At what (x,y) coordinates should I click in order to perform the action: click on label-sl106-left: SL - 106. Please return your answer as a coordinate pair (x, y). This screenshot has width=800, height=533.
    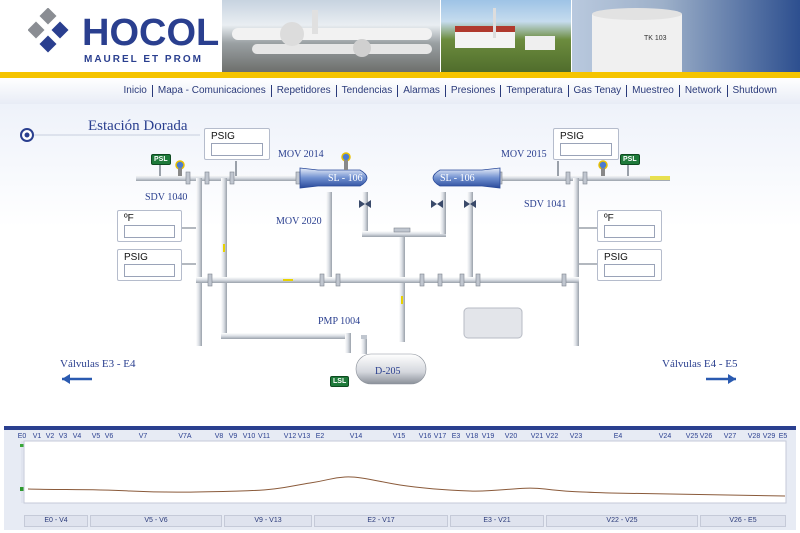
    Looking at the image, I should click on (345, 178).